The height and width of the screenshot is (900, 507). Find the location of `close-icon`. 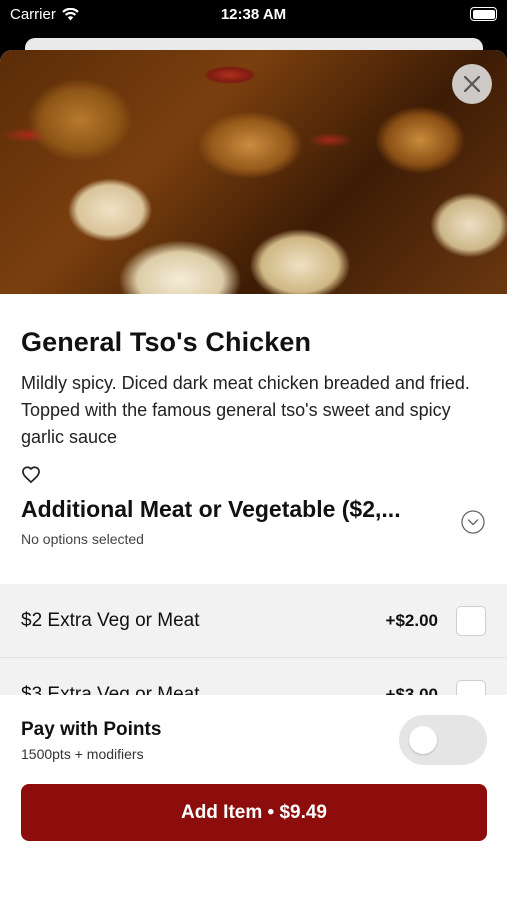

close-icon is located at coordinates (472, 84).